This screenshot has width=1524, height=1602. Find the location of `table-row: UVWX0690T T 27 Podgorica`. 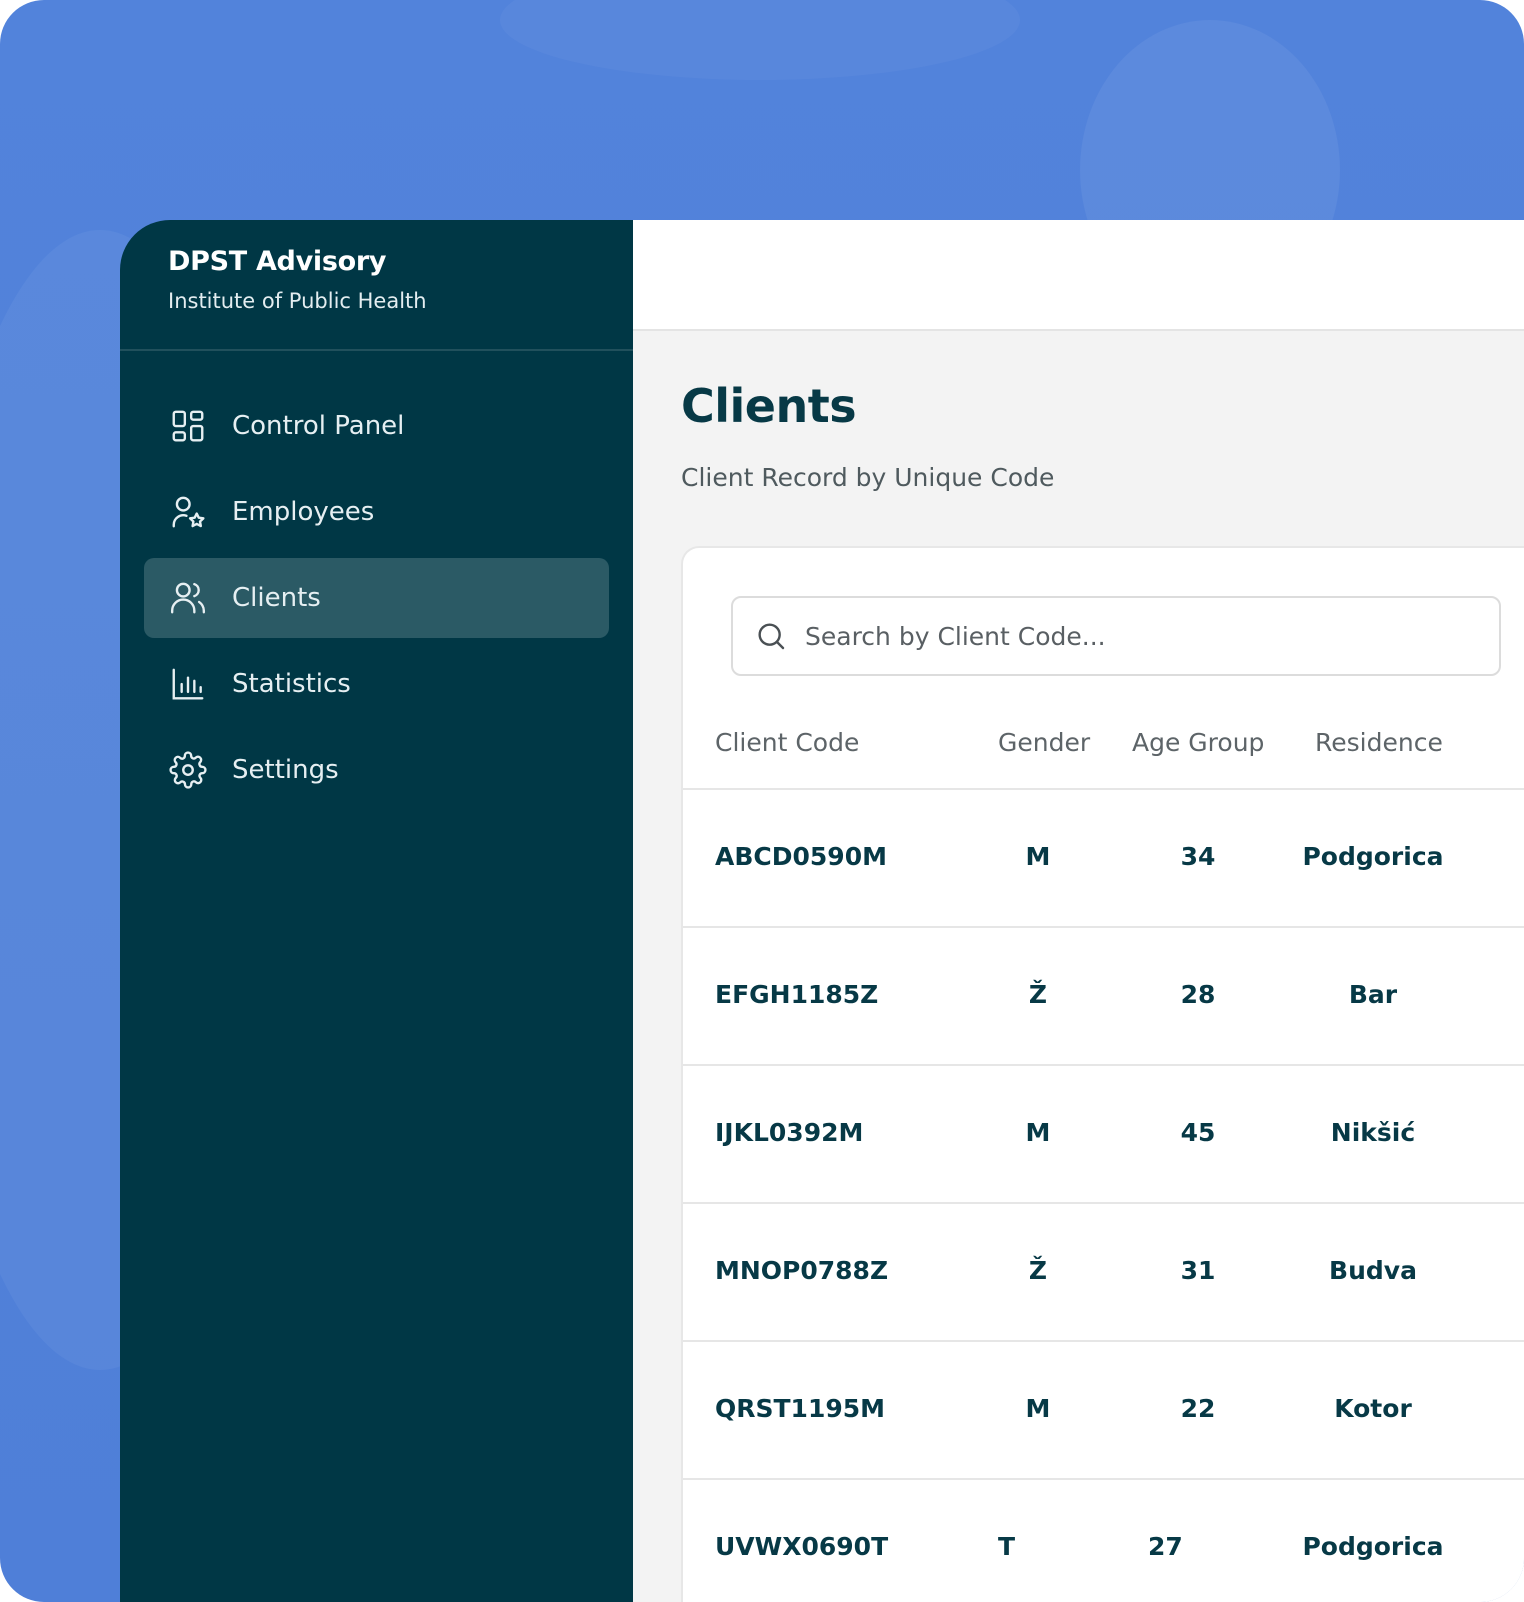

table-row: UVWX0690T T 27 Podgorica is located at coordinates (1103, 1541).